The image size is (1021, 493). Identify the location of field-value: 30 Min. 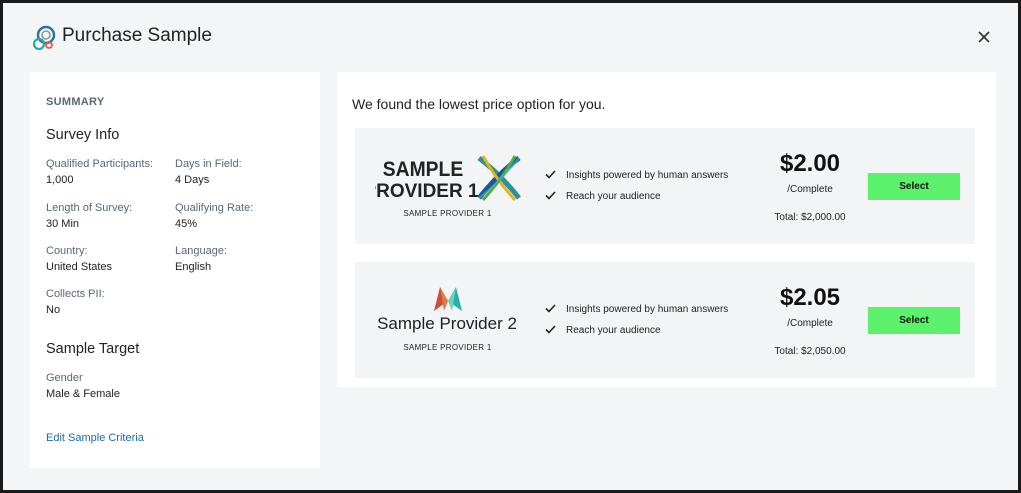
(63, 224).